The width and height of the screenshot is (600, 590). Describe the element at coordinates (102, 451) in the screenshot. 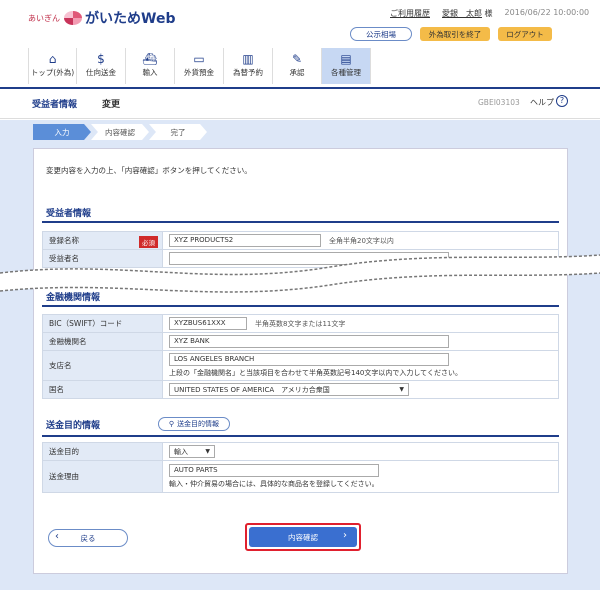

I see `purpose-label-cell: 送金目的` at that location.